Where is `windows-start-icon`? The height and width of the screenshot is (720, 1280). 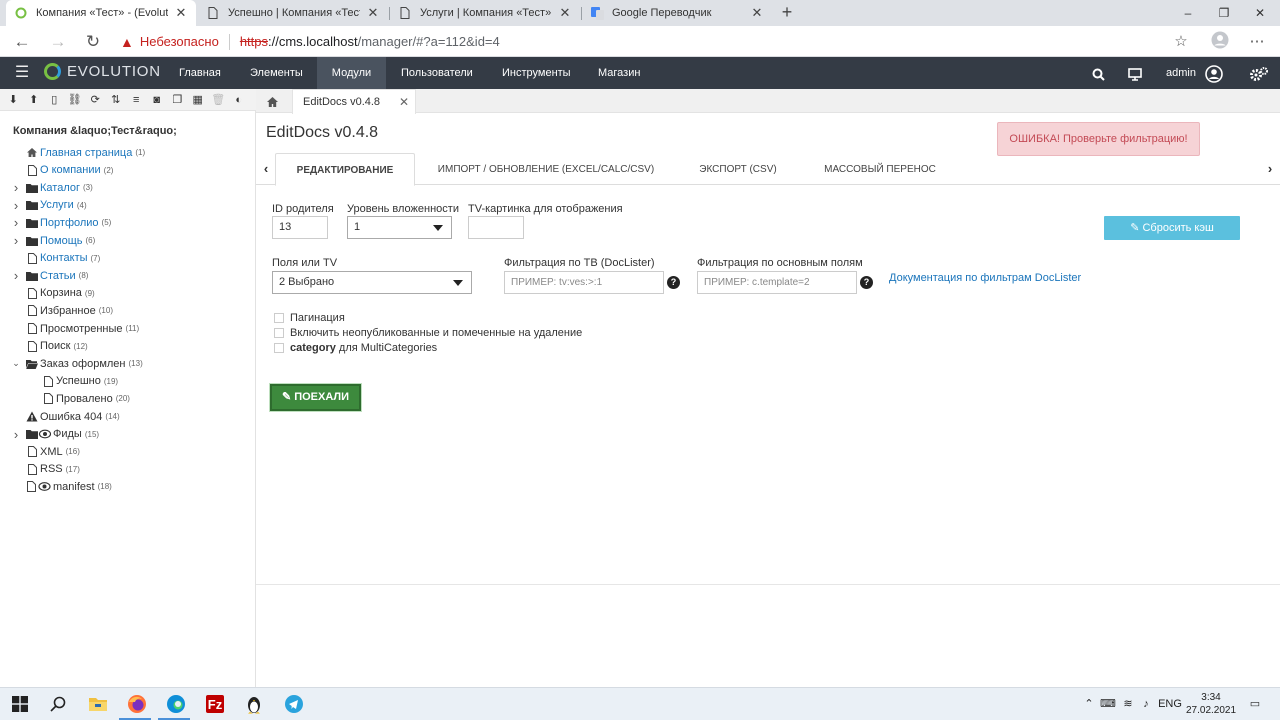 windows-start-icon is located at coordinates (20, 704).